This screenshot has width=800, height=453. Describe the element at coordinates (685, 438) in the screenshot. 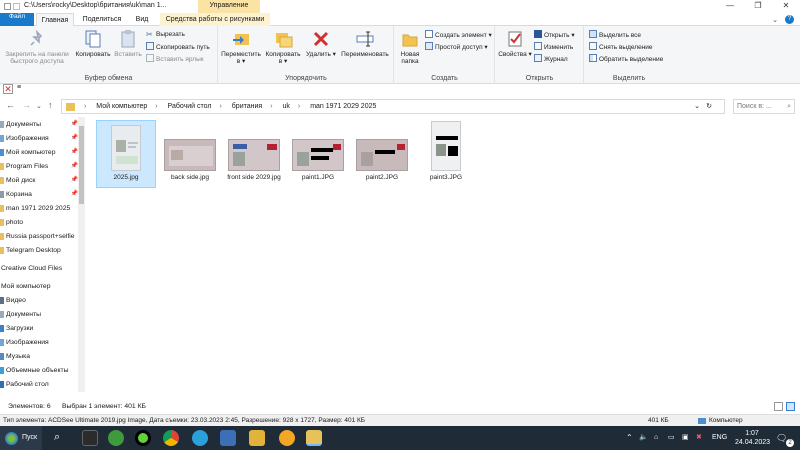

I see `monitor-icon: ▣` at that location.